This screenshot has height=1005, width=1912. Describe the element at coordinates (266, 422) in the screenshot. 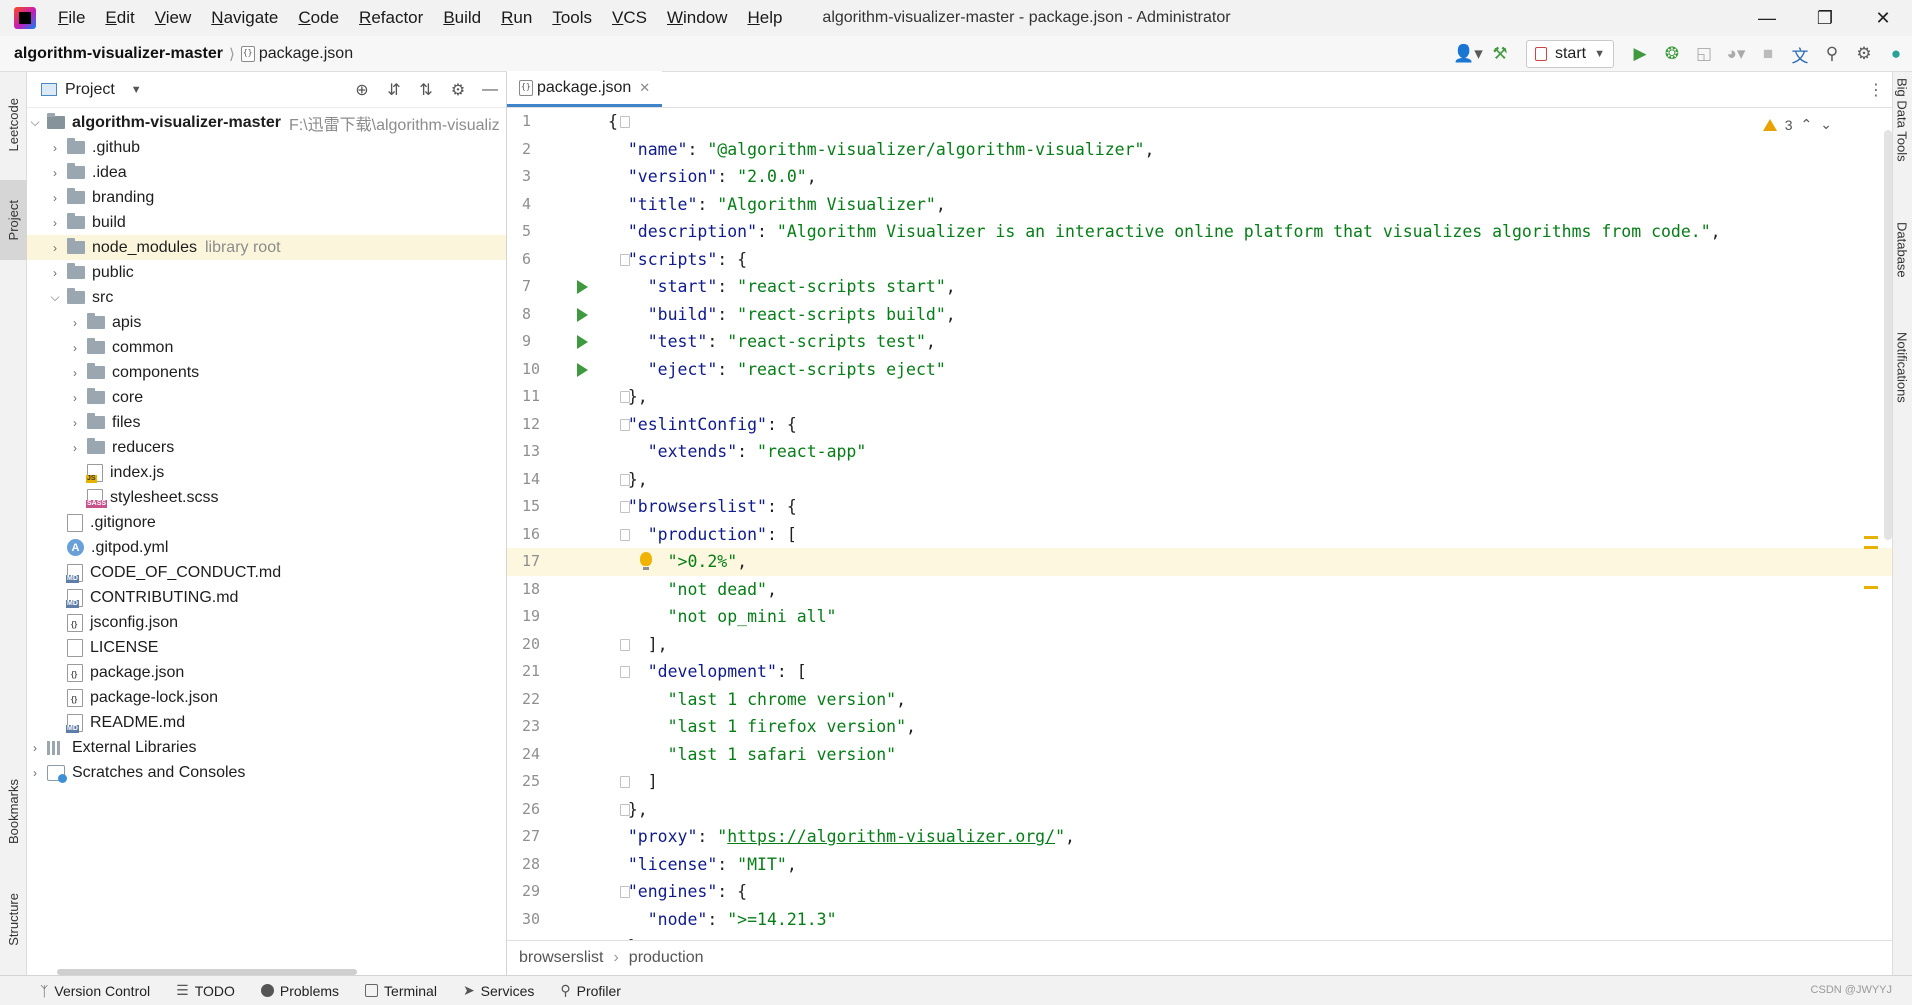

I see `tree-folder-files: › files` at that location.